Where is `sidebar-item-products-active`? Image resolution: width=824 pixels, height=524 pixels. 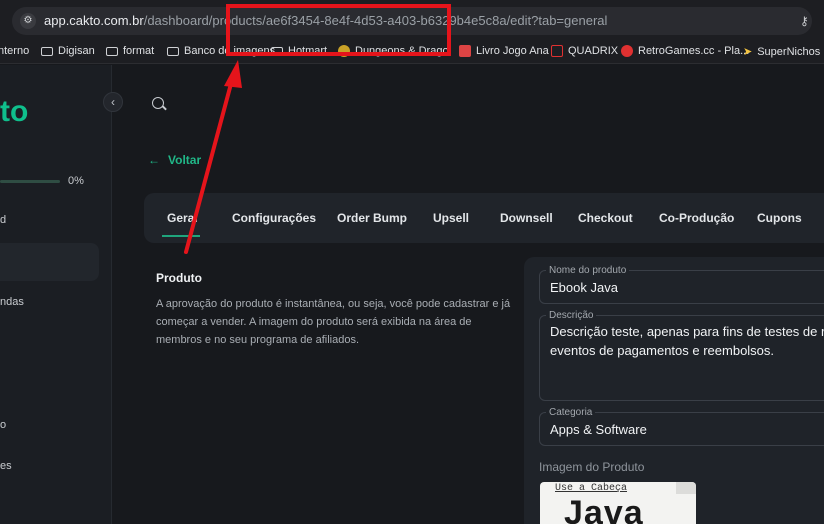
sidebar-item-products-active is located at coordinates (49, 262).